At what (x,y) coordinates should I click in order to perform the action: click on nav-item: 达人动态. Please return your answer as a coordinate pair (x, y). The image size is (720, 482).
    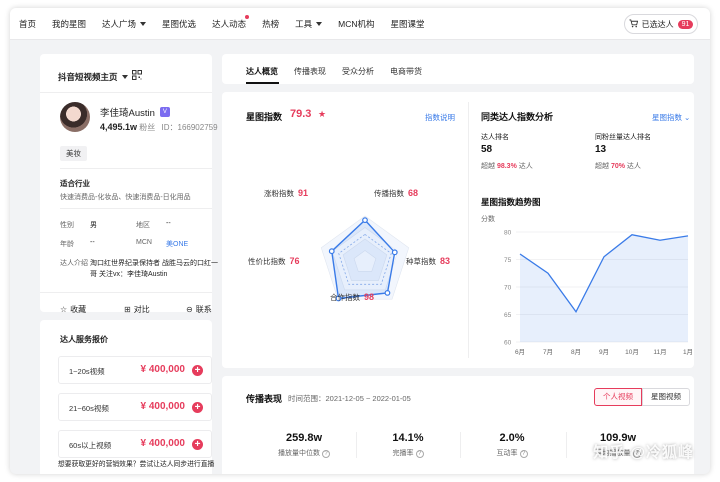
    Looking at the image, I should click on (229, 22).